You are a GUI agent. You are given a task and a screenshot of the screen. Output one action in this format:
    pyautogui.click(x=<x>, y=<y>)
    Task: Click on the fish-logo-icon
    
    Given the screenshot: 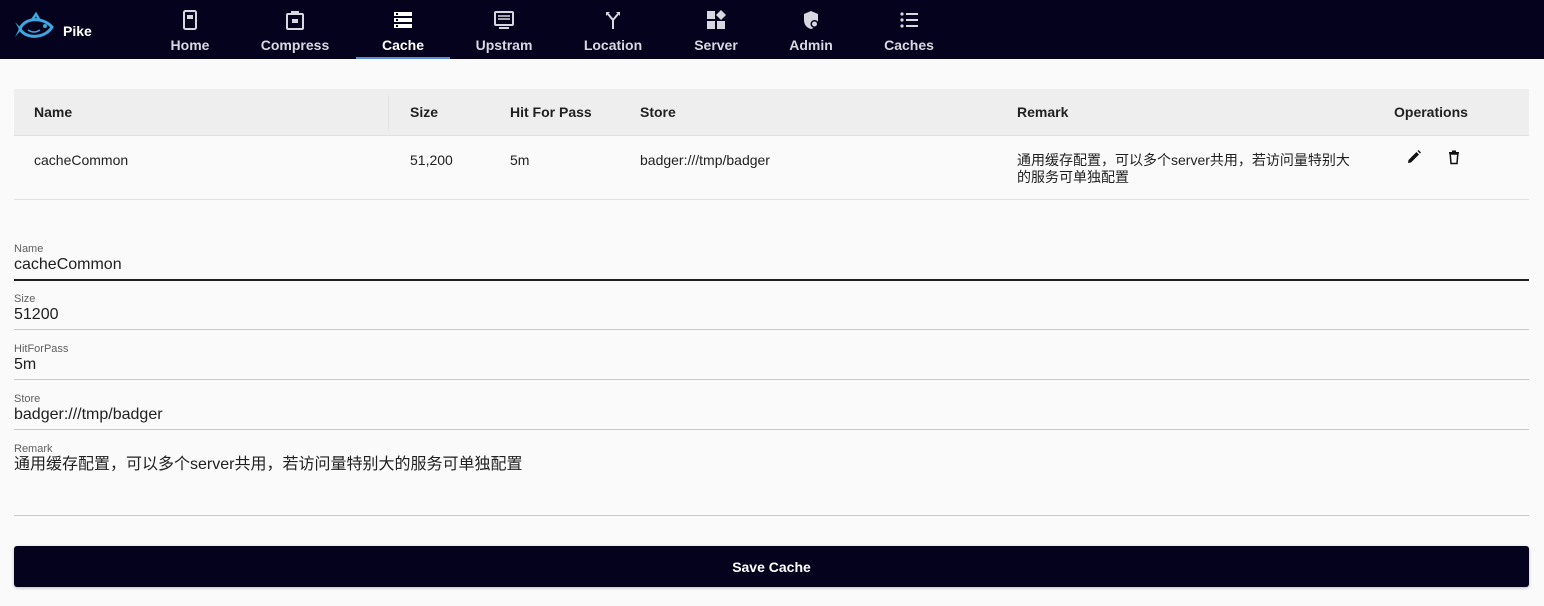 What is the action you would take?
    pyautogui.click(x=34, y=31)
    